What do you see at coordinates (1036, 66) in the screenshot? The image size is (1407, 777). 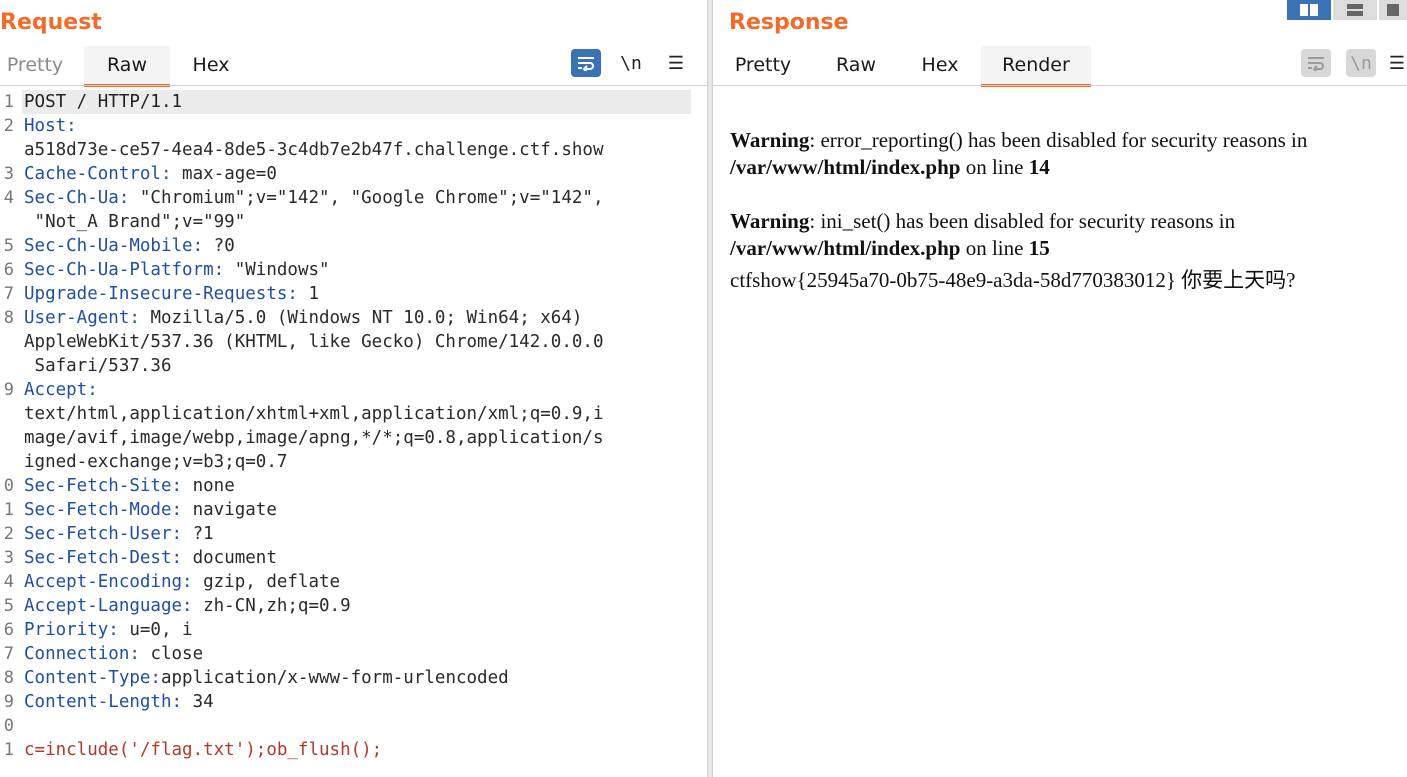 I see `tab-render: Render` at bounding box center [1036, 66].